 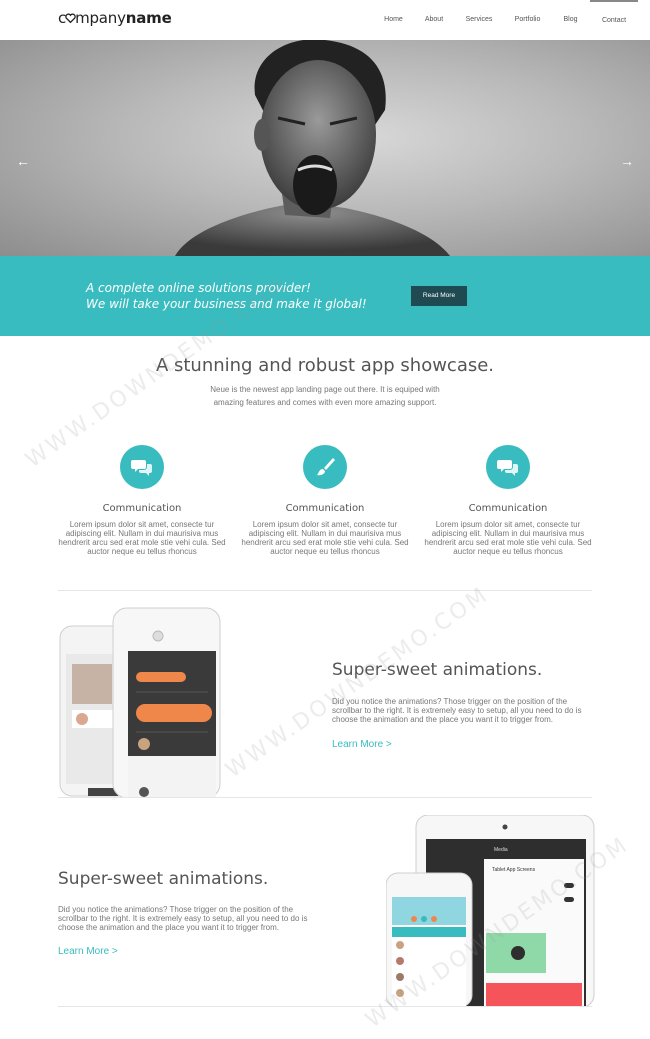 What do you see at coordinates (514, 870) in the screenshot?
I see `tablet-screen-title: Tablet App Screens` at bounding box center [514, 870].